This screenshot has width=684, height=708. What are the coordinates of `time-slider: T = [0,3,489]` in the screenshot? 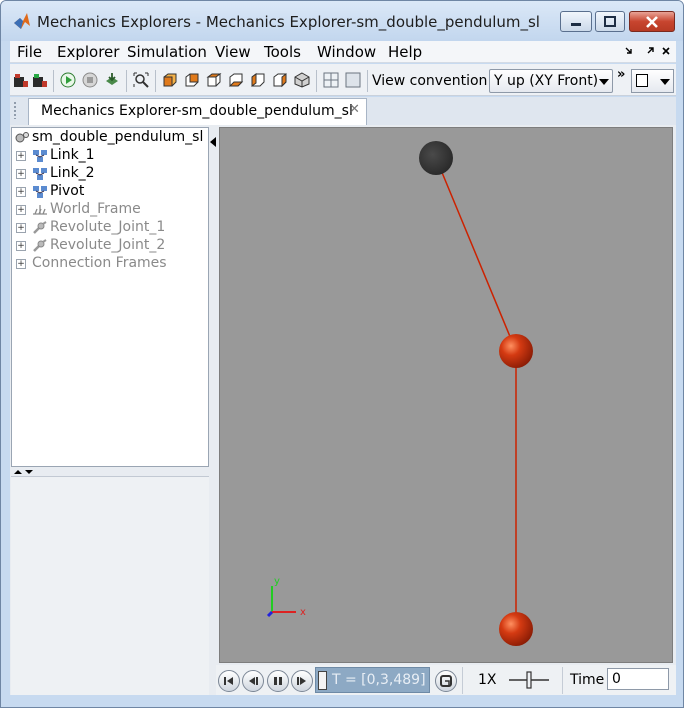 It's located at (372, 680).